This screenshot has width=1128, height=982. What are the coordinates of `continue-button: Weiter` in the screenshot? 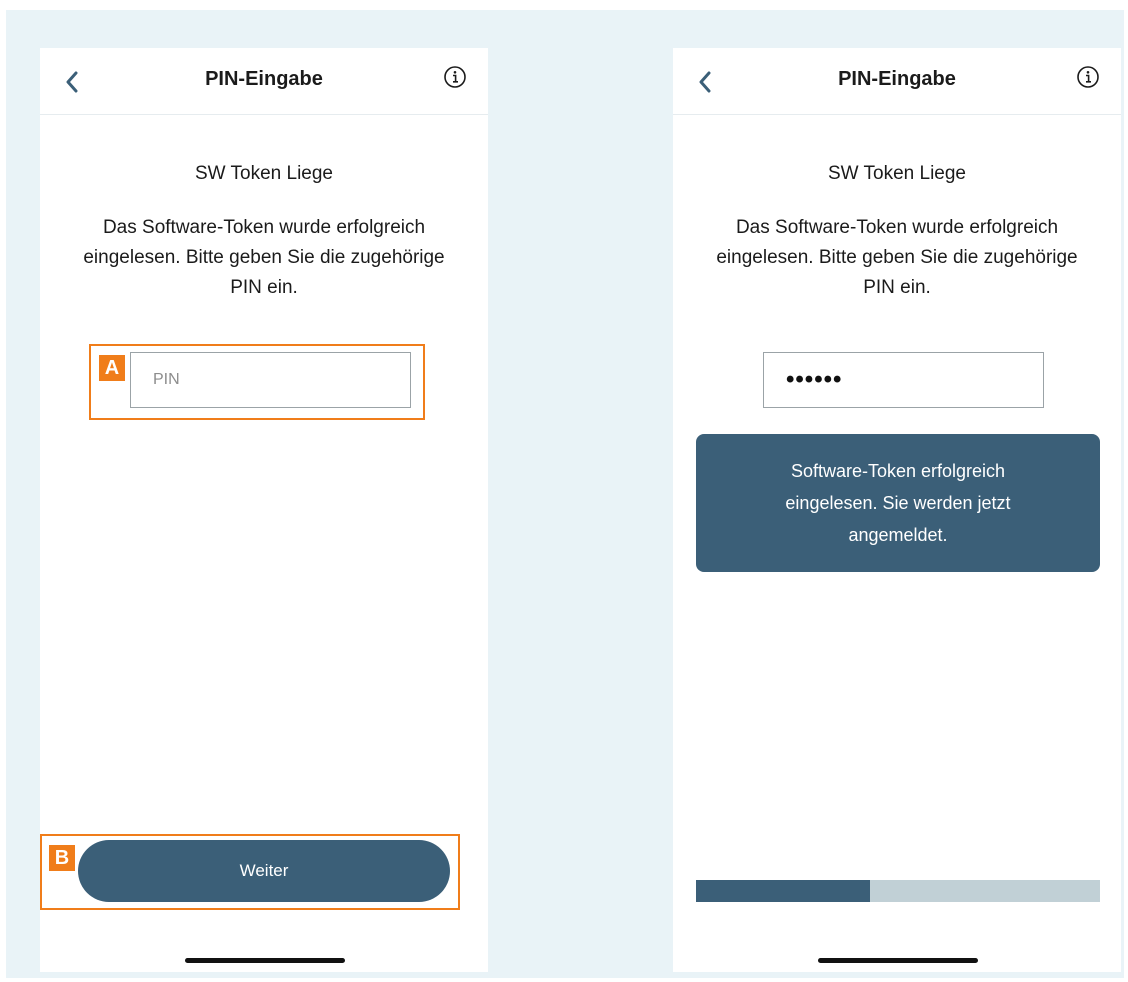 It's located at (264, 871).